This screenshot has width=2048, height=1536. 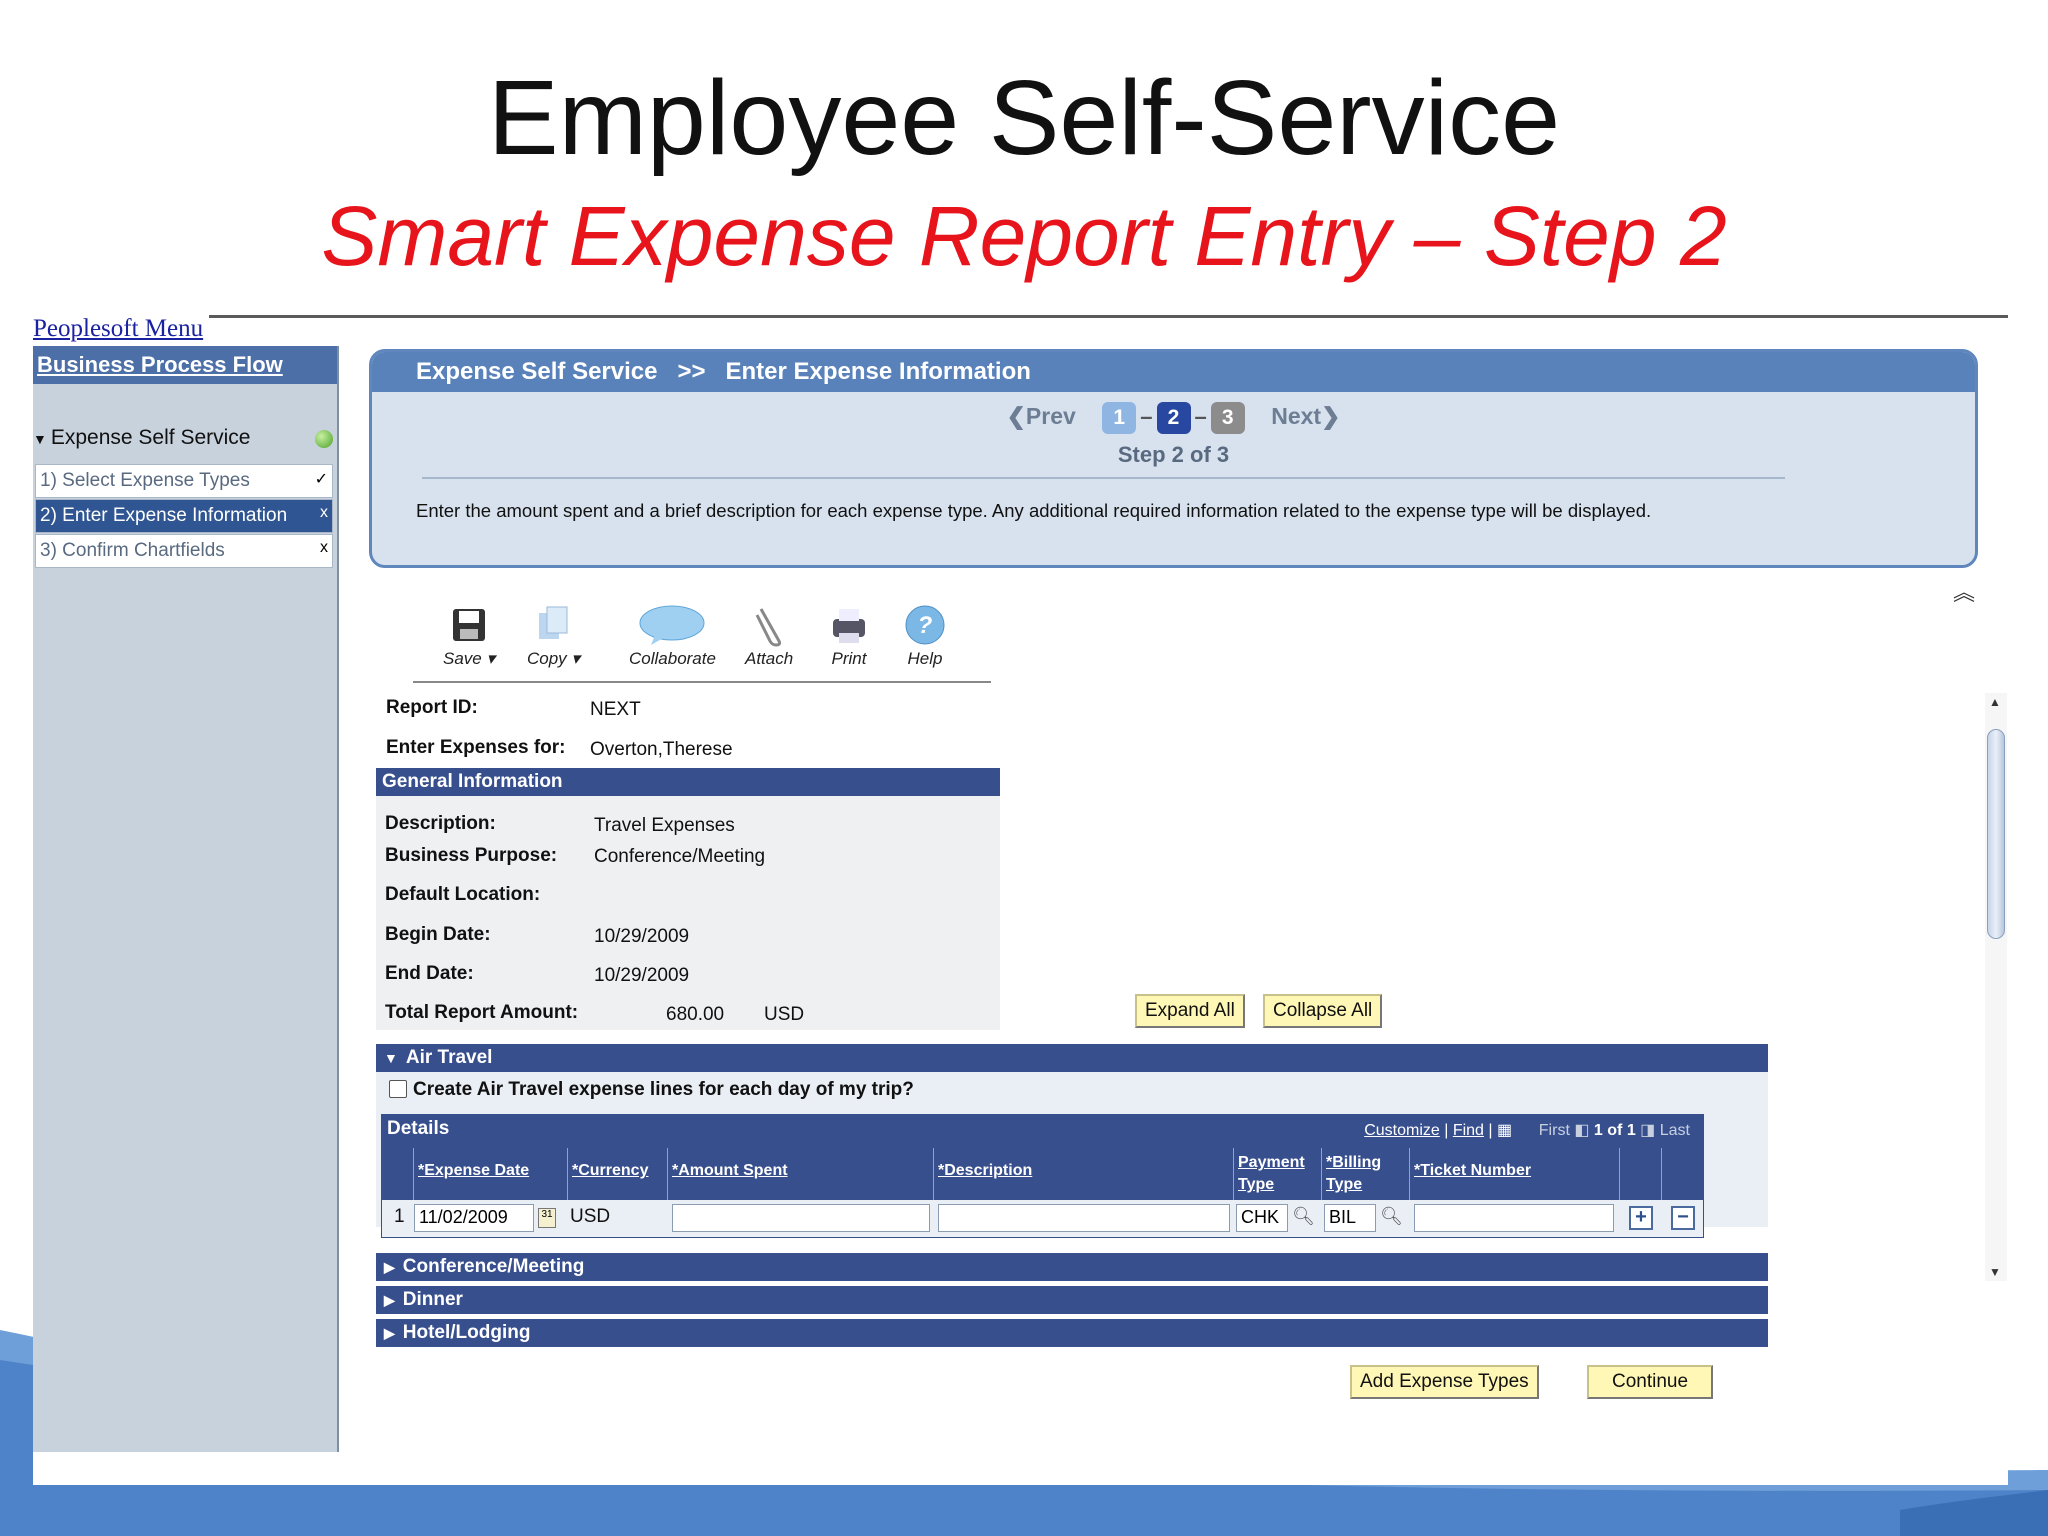 What do you see at coordinates (324, 439) in the screenshot?
I see `status-dot-icon` at bounding box center [324, 439].